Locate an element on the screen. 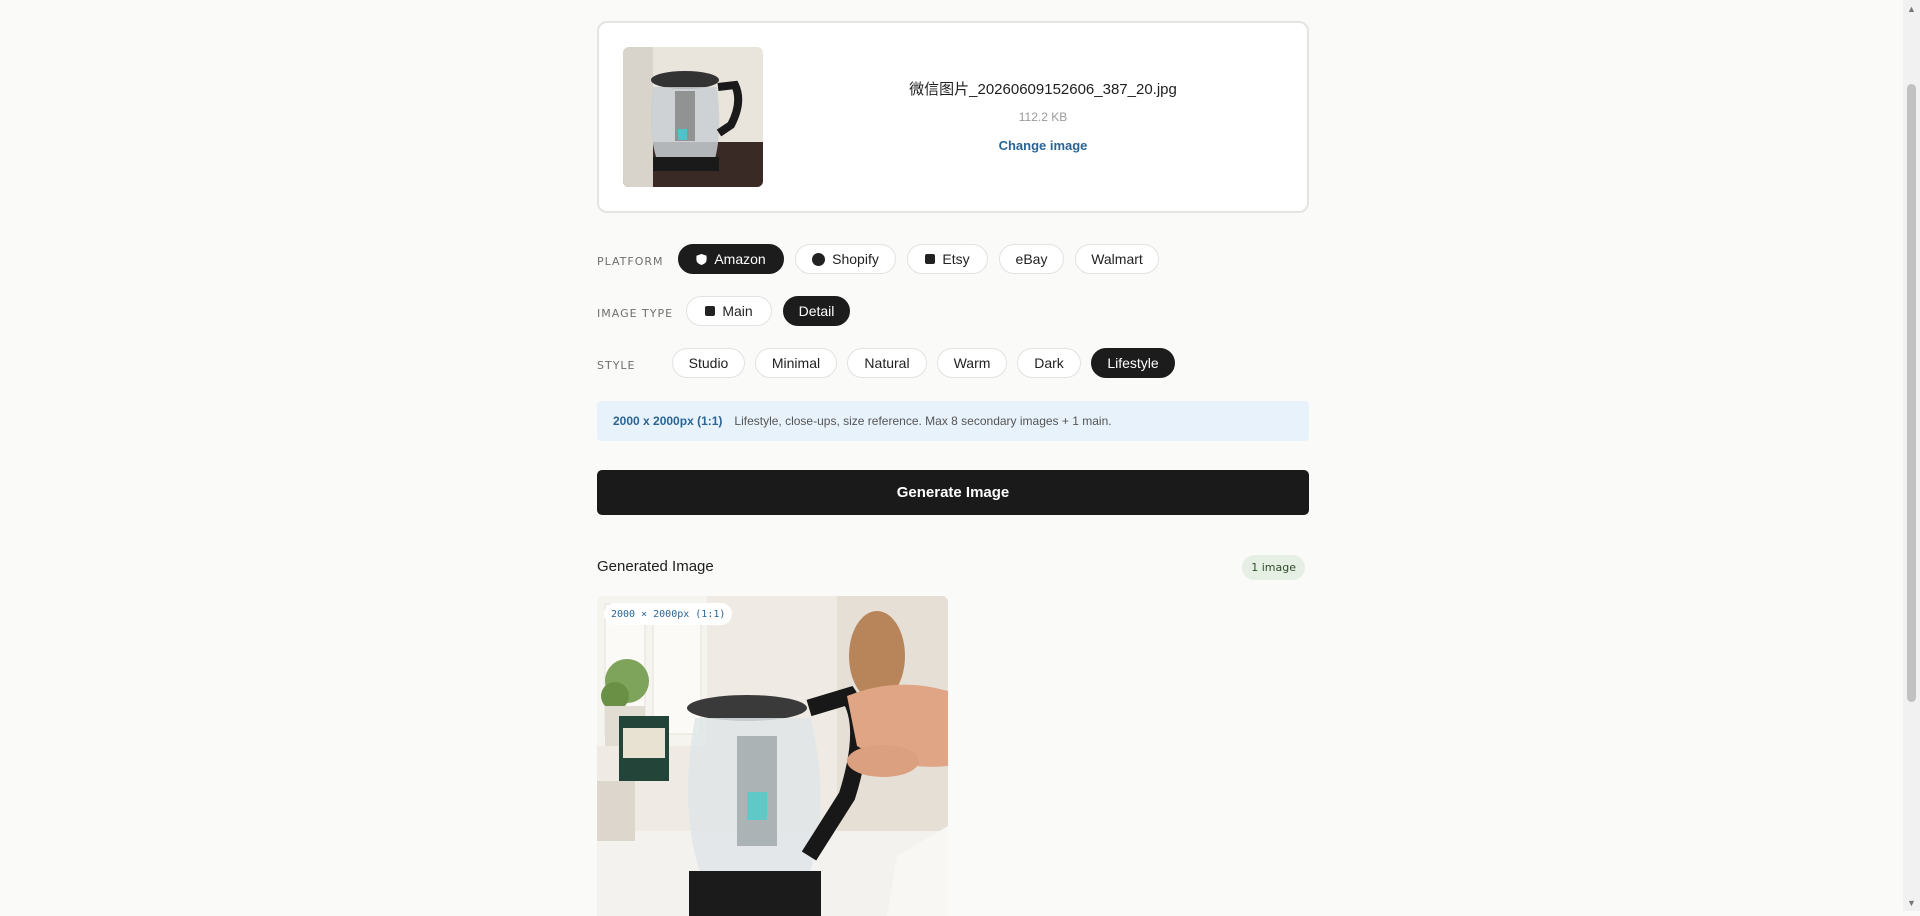 Image resolution: width=1920 pixels, height=916 pixels. style-studio-chip: Studio is located at coordinates (708, 363).